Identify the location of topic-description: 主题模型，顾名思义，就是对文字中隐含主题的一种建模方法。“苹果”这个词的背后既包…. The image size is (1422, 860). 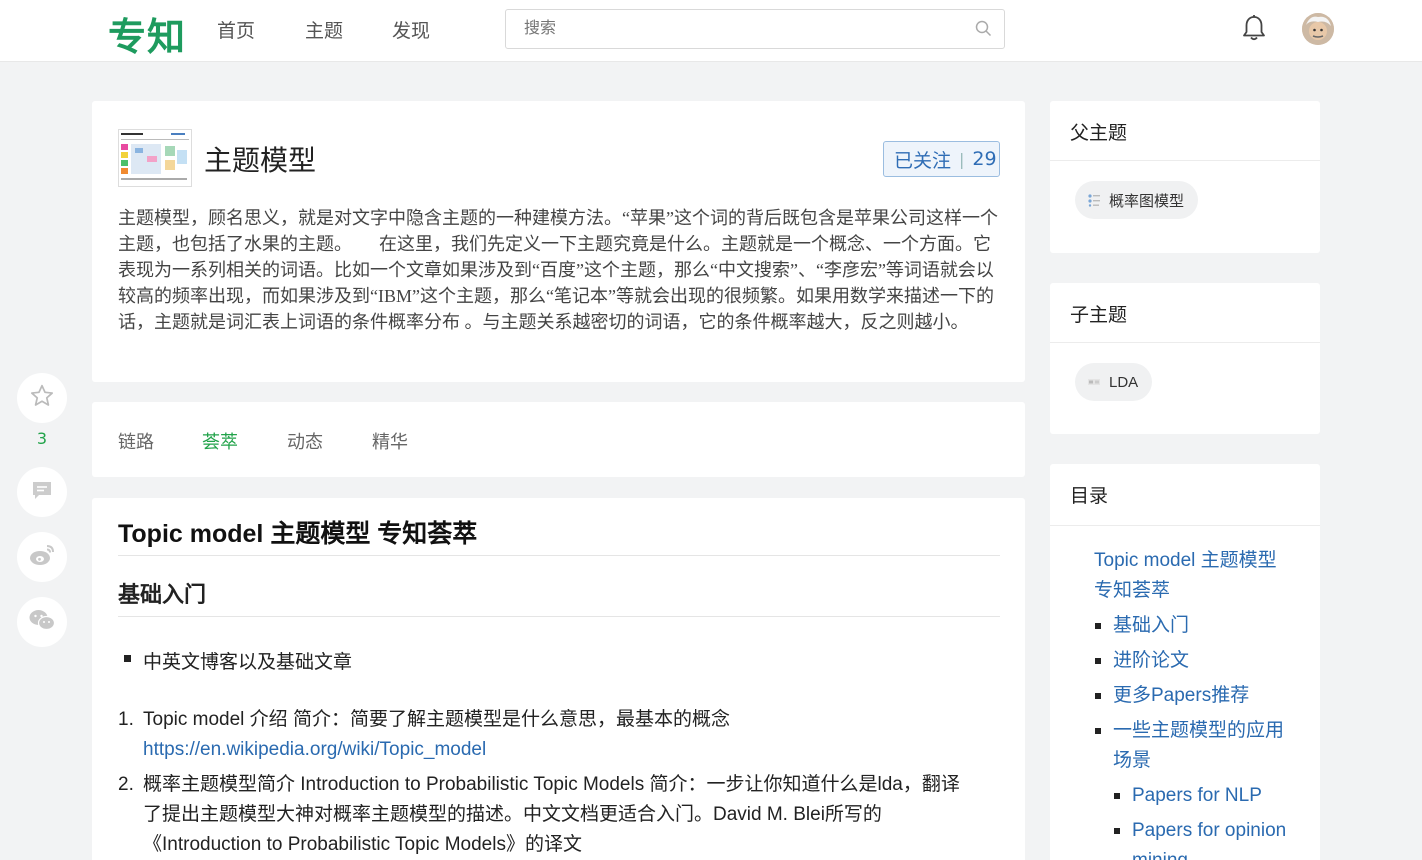
(558, 270).